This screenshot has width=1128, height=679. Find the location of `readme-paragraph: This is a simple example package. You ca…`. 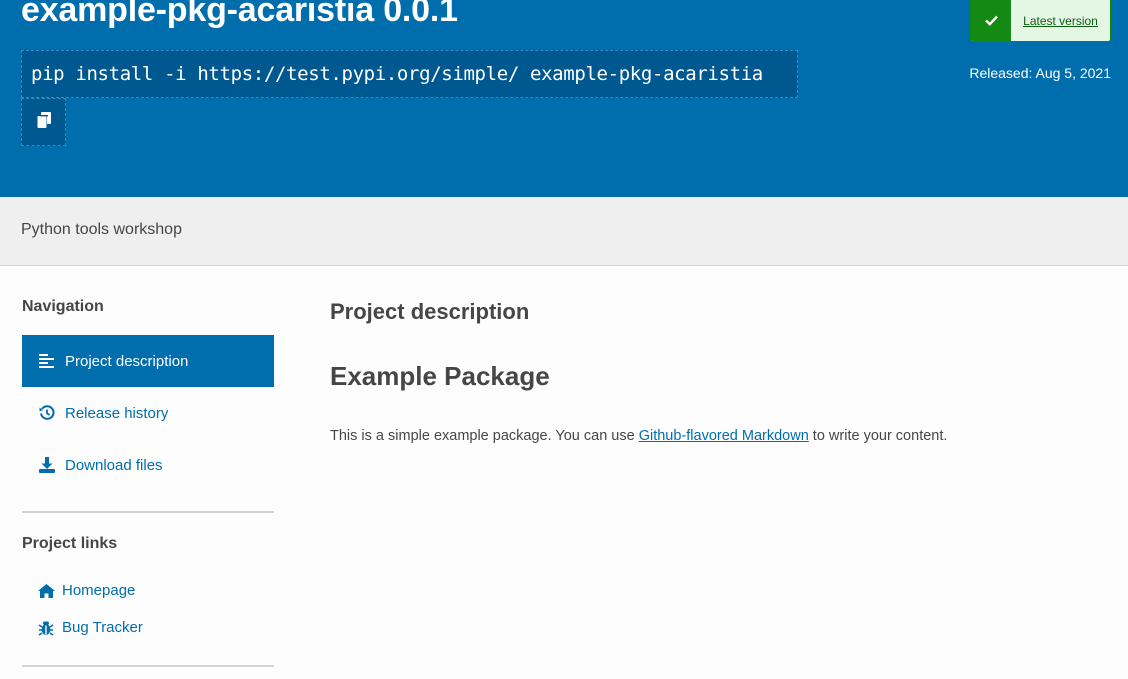

readme-paragraph: This is a simple example package. You ca… is located at coordinates (638, 436).